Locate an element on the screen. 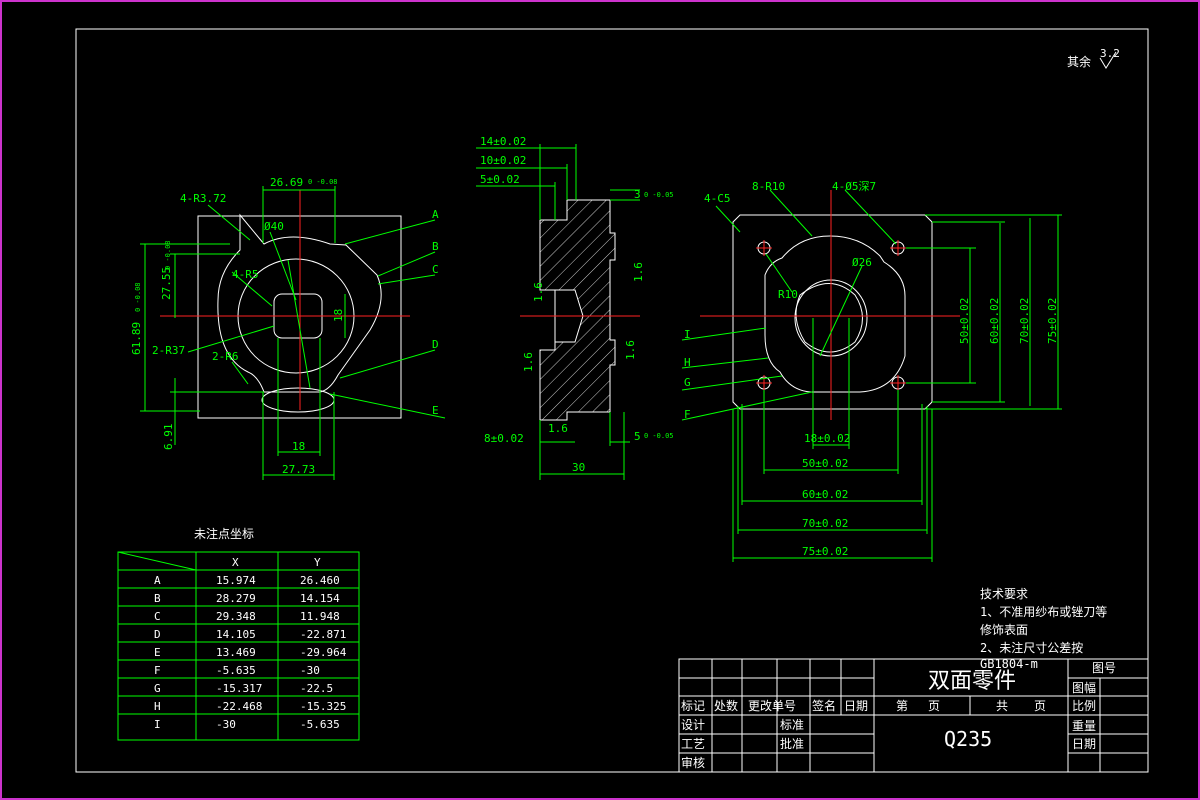 The image size is (1200, 800). dim-27-h: 27.73 is located at coordinates (298, 469).